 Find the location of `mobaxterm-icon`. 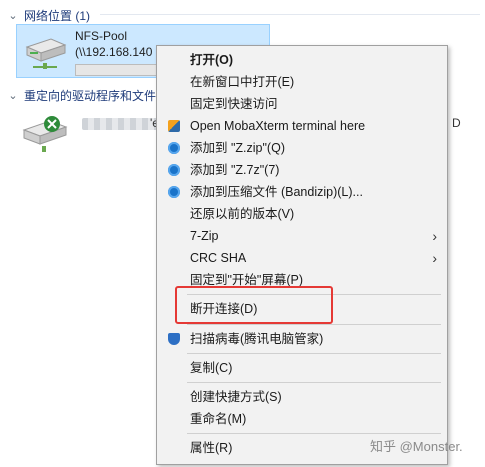

mobaxterm-icon is located at coordinates (174, 126).